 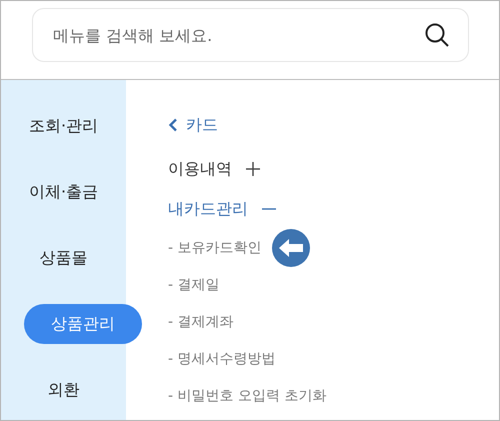 I want to click on menu-group: 내카드관리, so click(x=208, y=209).